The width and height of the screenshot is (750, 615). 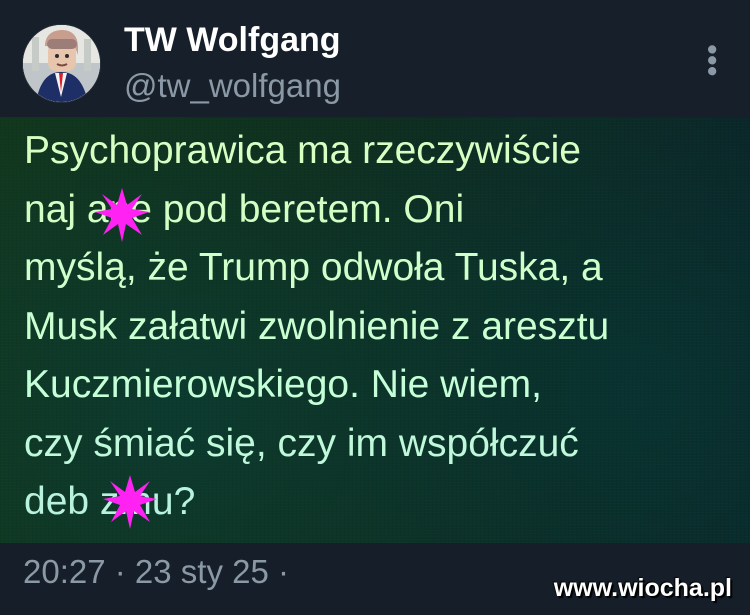 What do you see at coordinates (232, 86) in the screenshot?
I see `author-handle: @tw_wolfgang` at bounding box center [232, 86].